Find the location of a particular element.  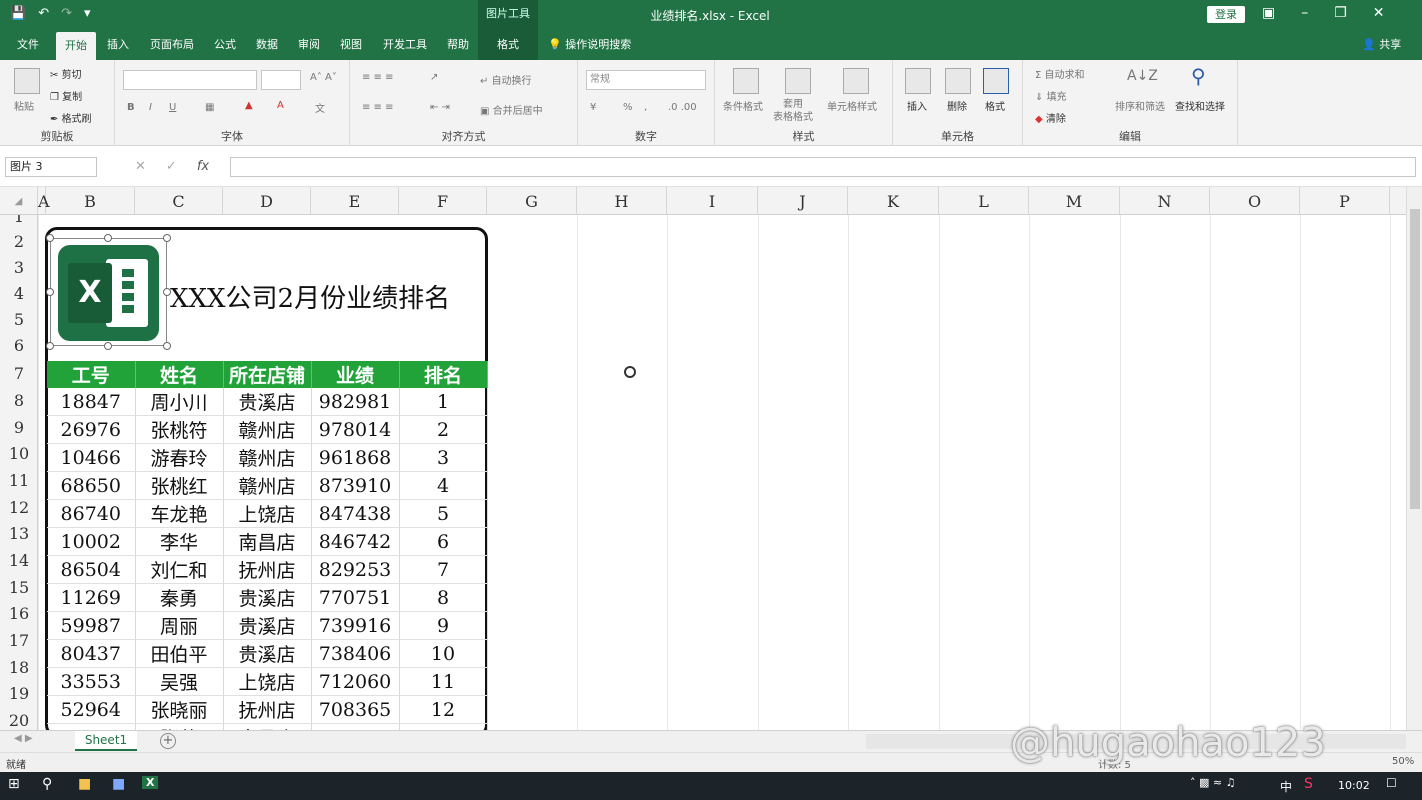

copy-button: ❐ 复制 is located at coordinates (66, 95).